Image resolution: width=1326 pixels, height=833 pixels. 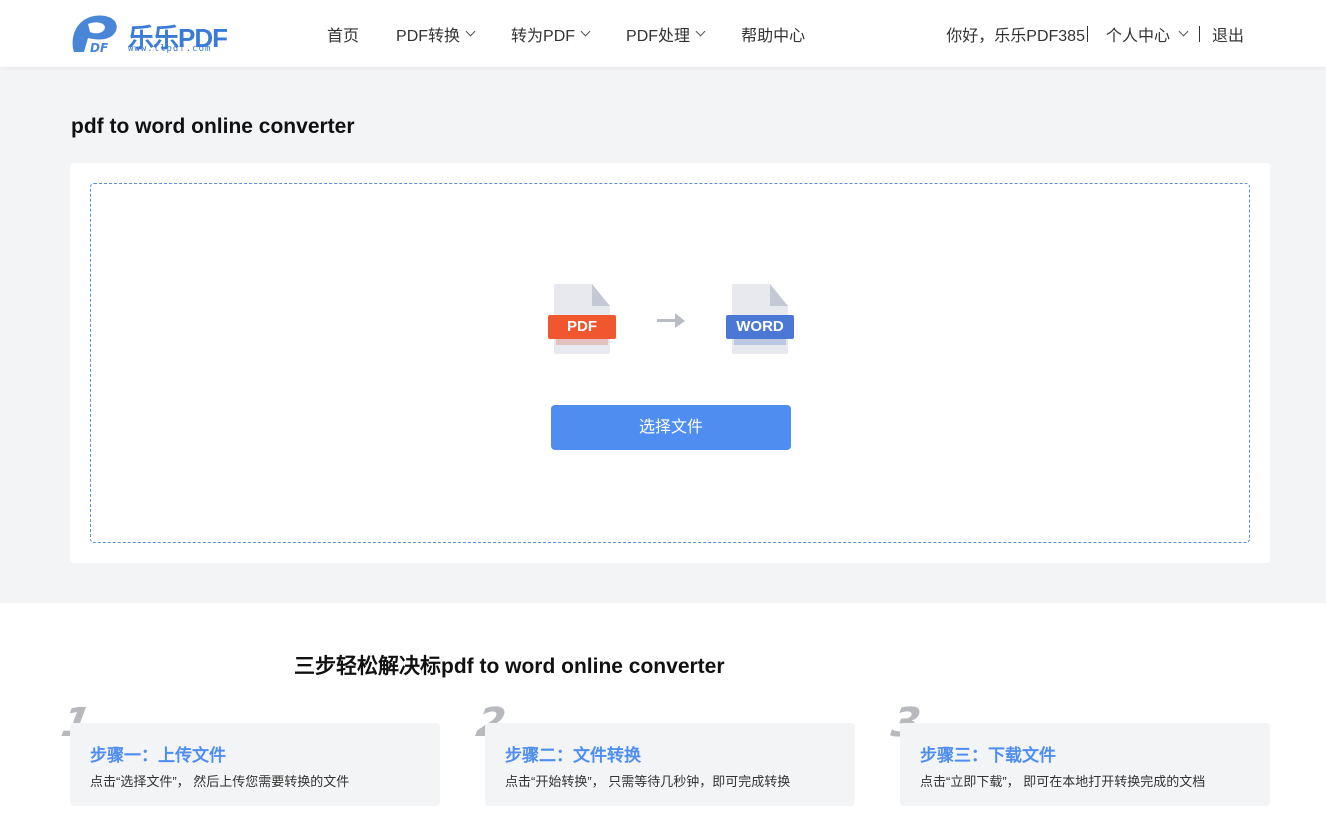 I want to click on nav-item-to-pdf: 转为PDF, so click(x=551, y=34).